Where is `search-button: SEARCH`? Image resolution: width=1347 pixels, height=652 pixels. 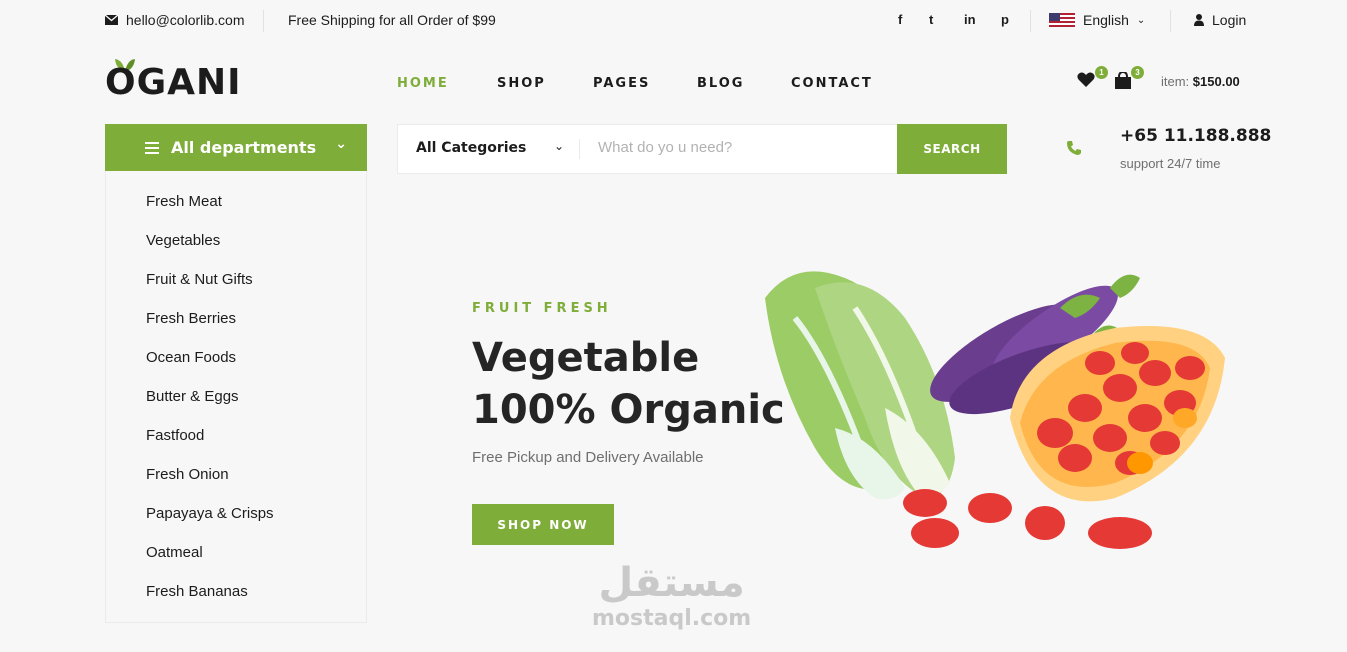
search-button: SEARCH is located at coordinates (952, 149).